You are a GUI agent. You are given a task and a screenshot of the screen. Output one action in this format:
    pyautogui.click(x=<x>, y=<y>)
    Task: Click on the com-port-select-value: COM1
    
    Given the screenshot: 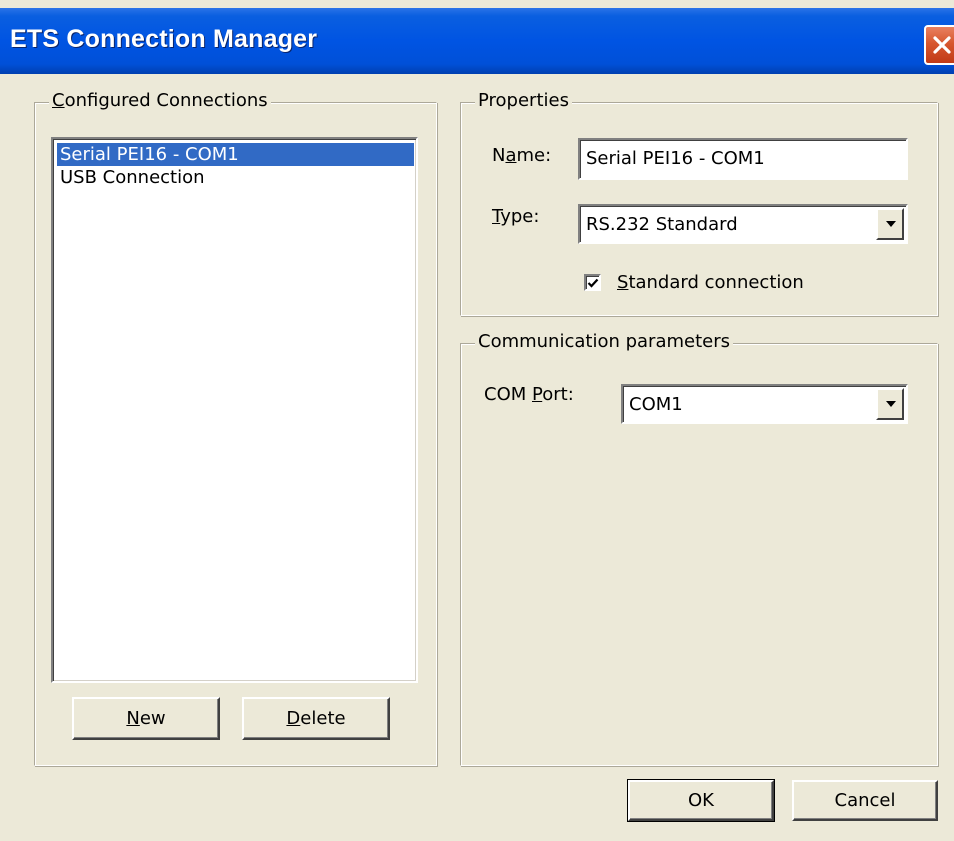 What is the action you would take?
    pyautogui.click(x=656, y=404)
    